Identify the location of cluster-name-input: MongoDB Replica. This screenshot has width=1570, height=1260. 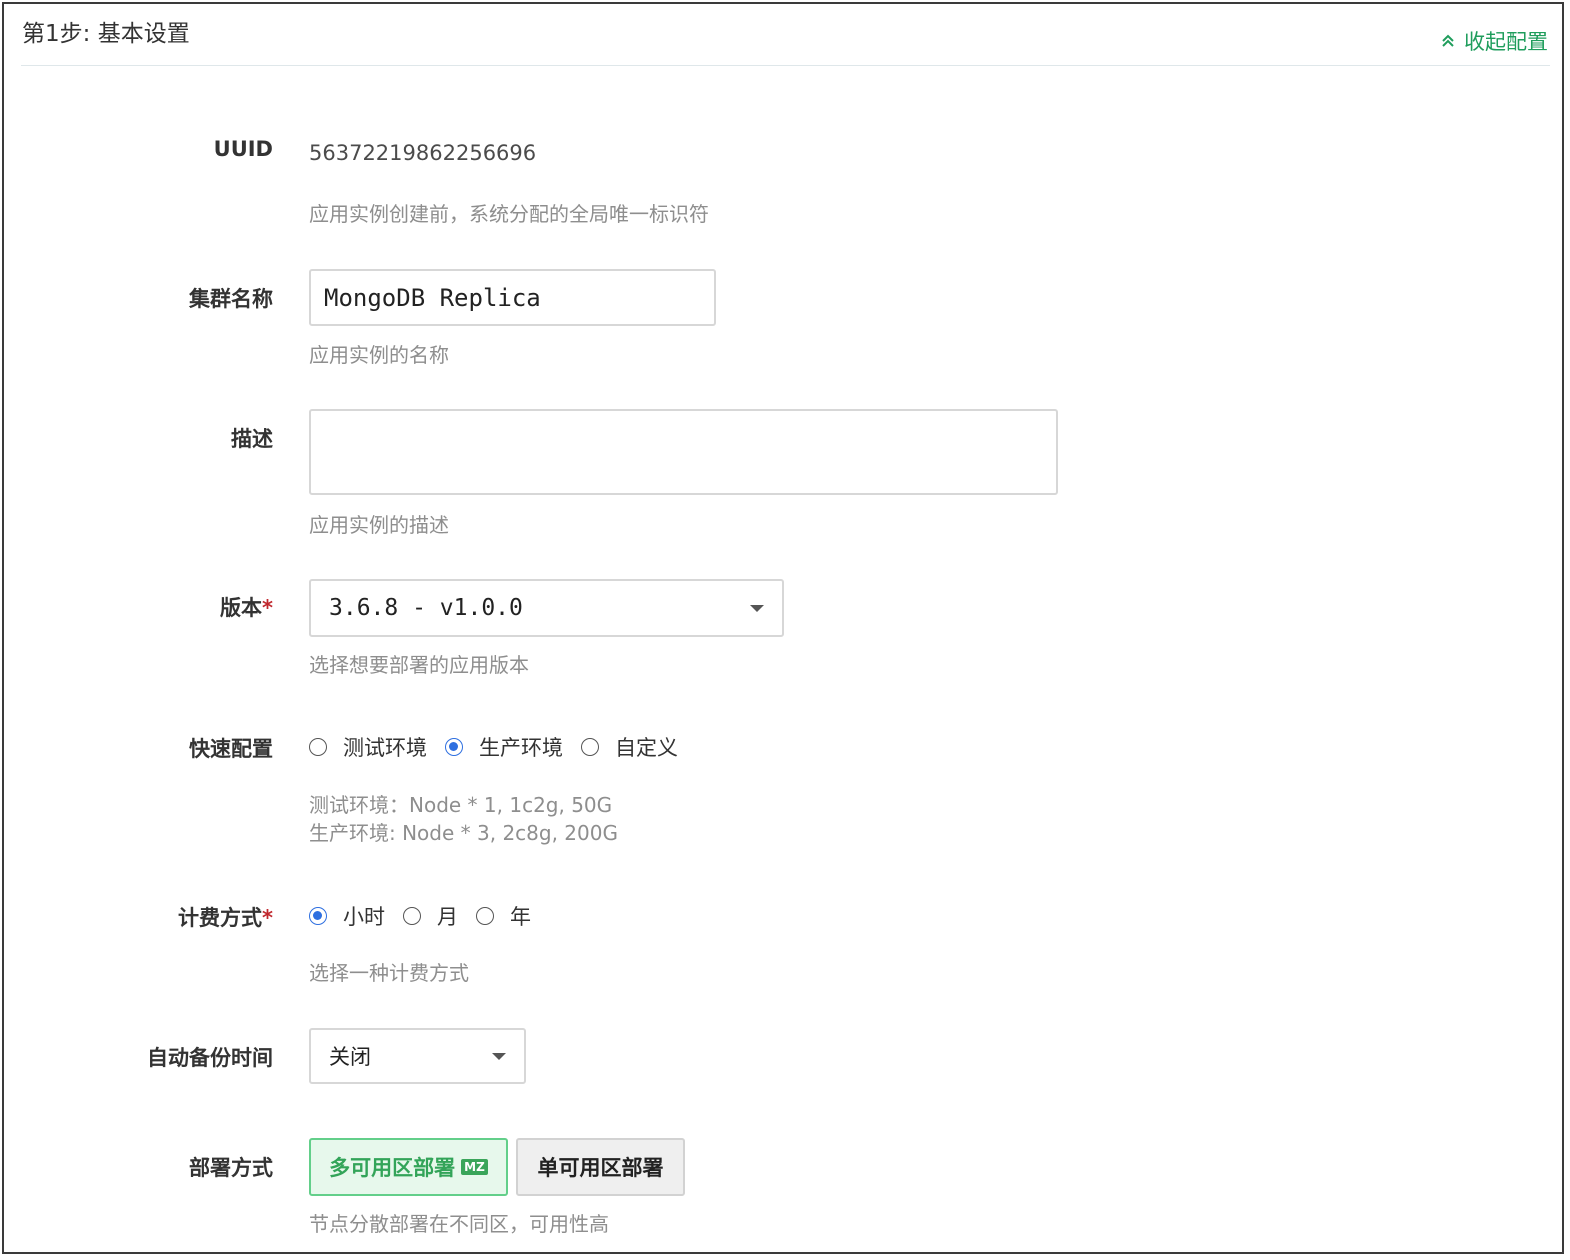
(512, 297).